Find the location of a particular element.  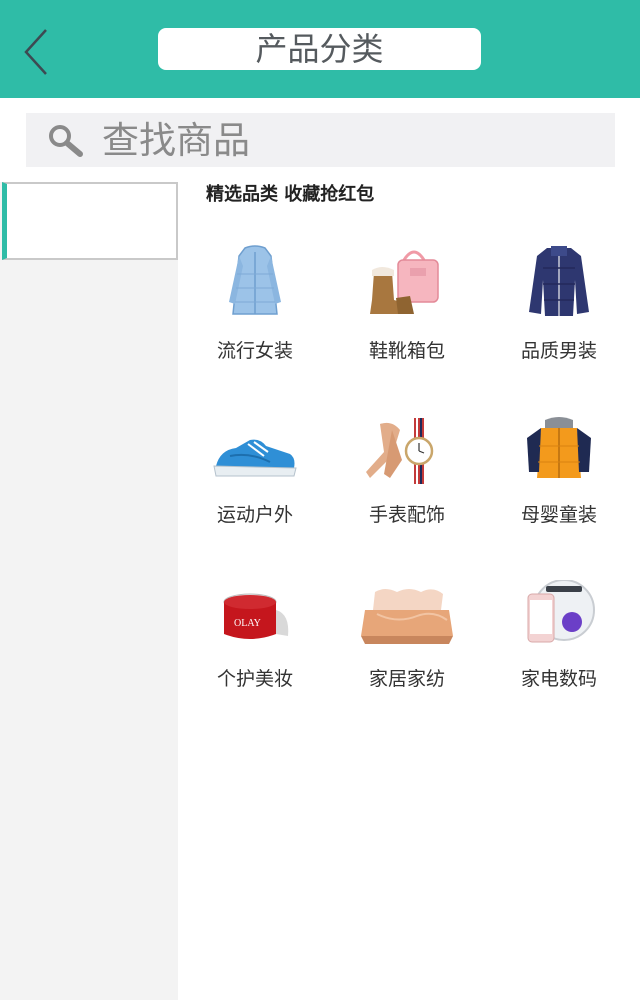

search-input is located at coordinates (352, 140).